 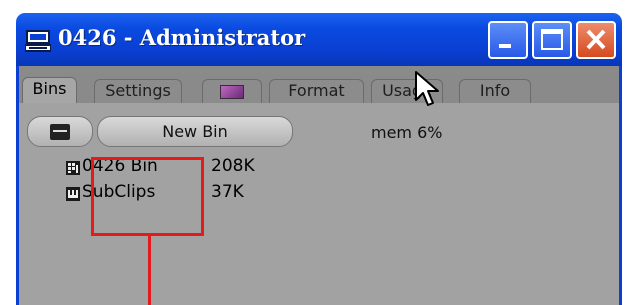 I want to click on tab-format-label: Format, so click(x=316, y=90).